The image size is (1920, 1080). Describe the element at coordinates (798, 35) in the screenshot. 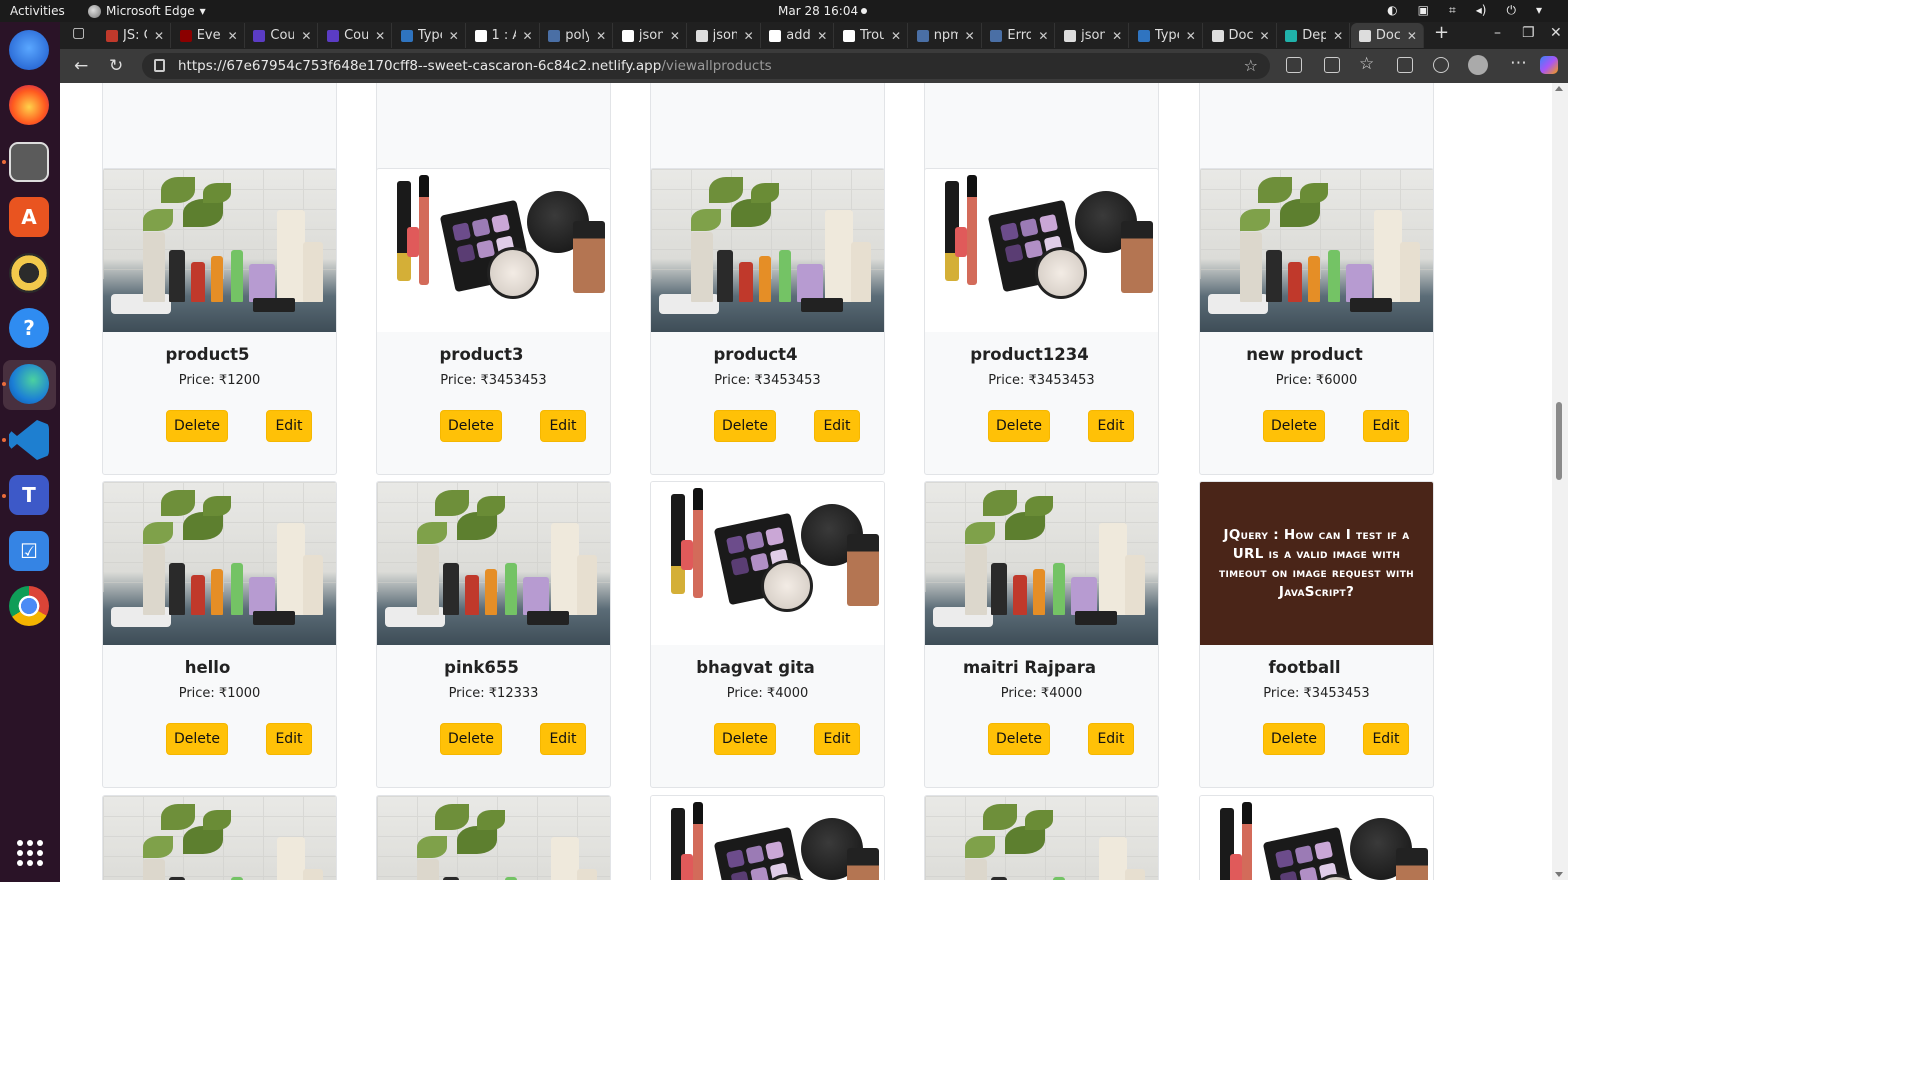

I see `browser-tab: add ✕` at that location.